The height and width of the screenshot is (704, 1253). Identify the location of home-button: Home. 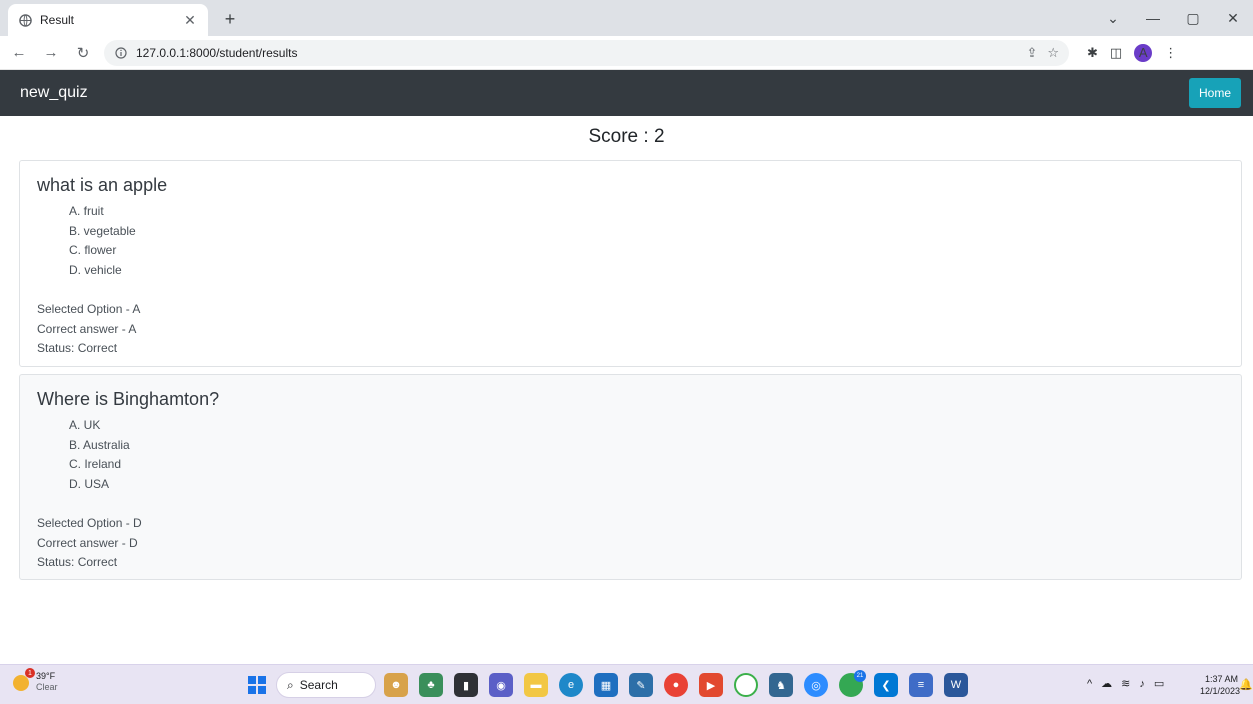
(1214, 93).